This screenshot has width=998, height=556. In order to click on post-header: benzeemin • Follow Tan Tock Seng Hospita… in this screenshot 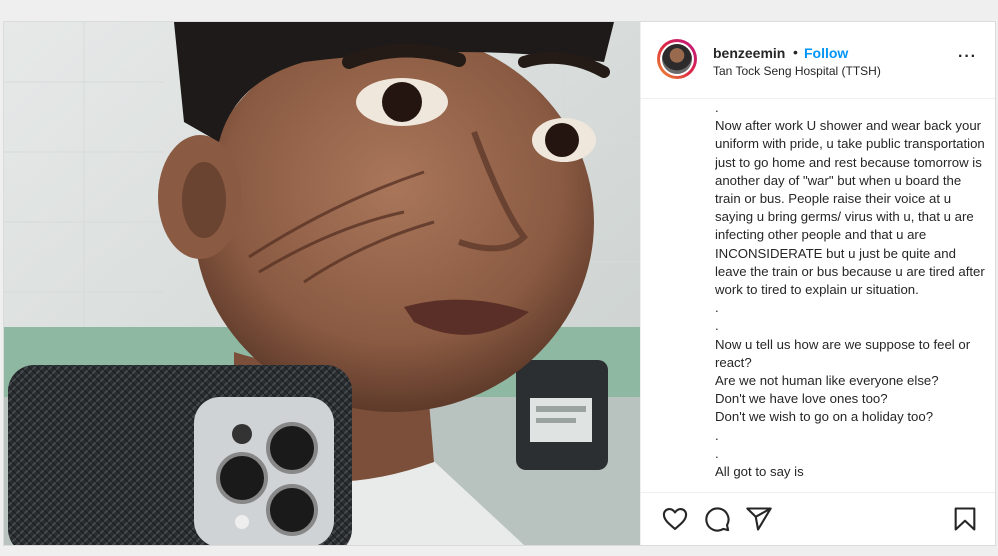, I will do `click(818, 60)`.